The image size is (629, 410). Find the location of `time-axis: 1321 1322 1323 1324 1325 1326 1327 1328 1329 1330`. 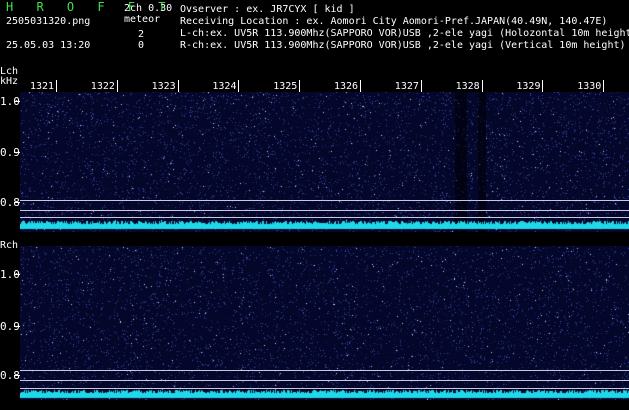

time-axis: 1321 1322 1323 1324 1325 1326 1327 1328 1329 1330 is located at coordinates (324, 86).